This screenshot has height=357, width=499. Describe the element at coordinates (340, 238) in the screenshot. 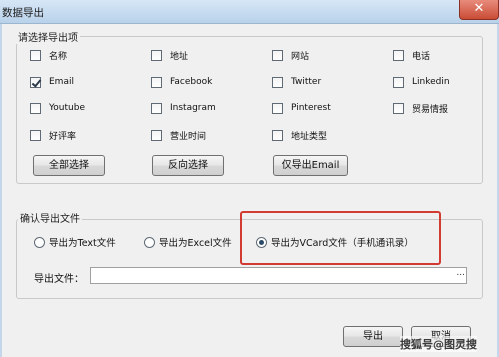

I see `highlight-annotation` at that location.